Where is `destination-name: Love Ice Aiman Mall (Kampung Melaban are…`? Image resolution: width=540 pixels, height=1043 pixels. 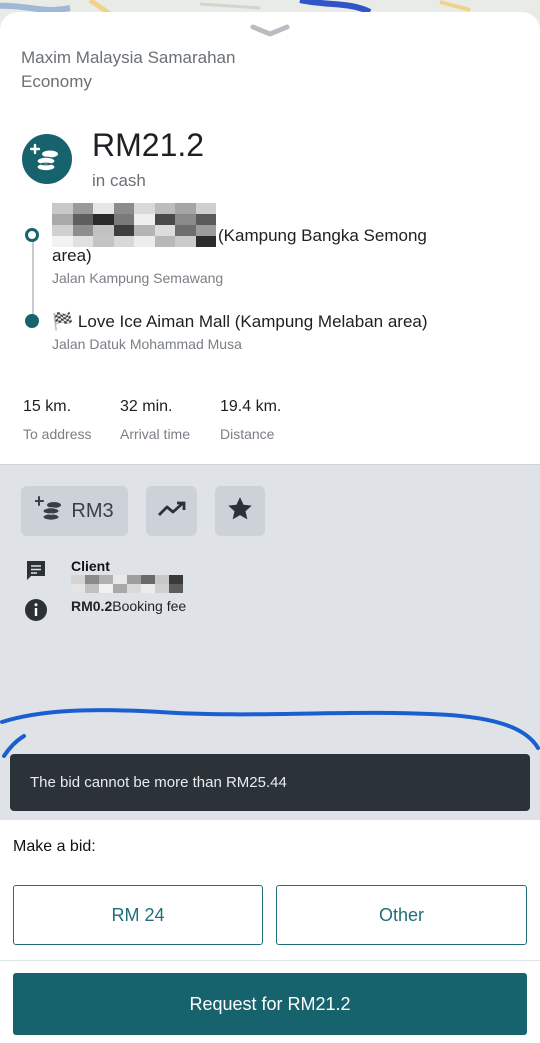
destination-name: Love Ice Aiman Mall (Kampung Melaban are… is located at coordinates (252, 321).